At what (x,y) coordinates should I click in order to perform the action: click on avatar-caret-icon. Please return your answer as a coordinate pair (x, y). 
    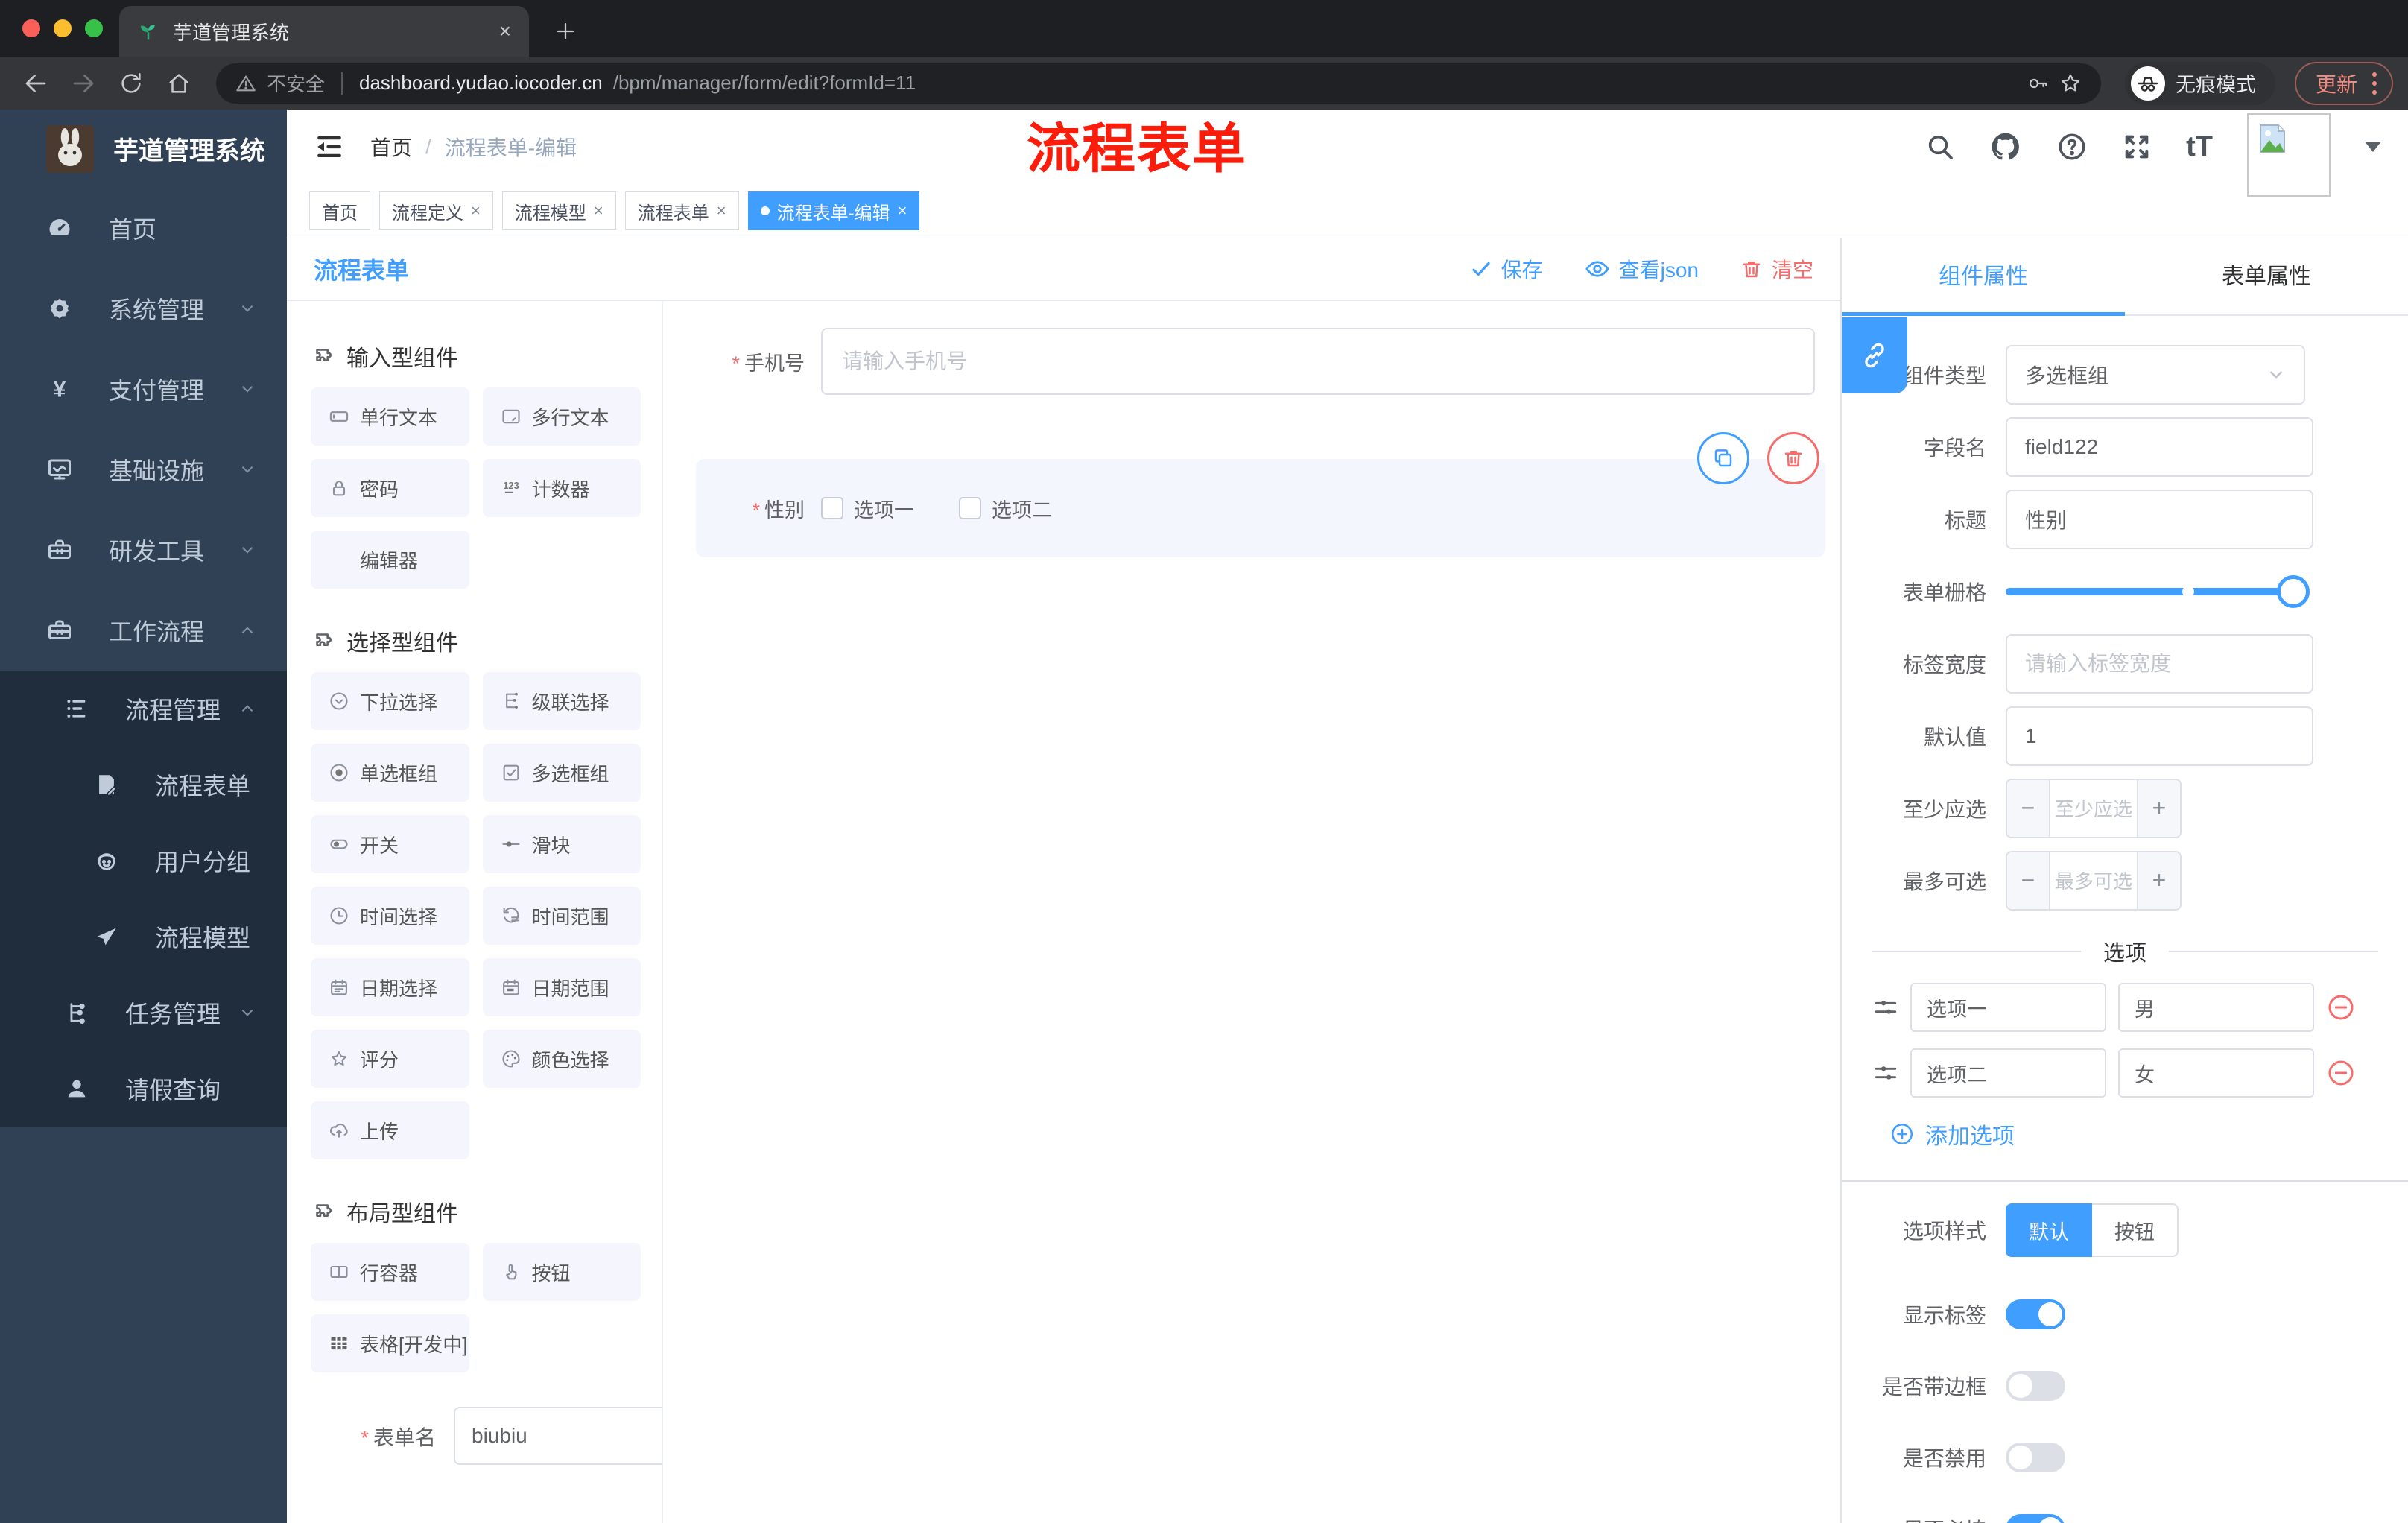
    Looking at the image, I should click on (2373, 147).